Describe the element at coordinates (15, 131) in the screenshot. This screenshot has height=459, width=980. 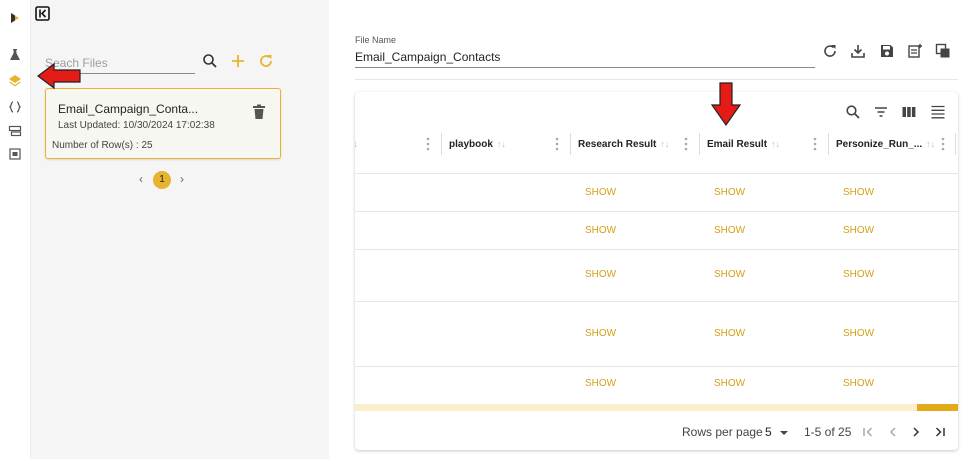
I see `list-icon` at that location.